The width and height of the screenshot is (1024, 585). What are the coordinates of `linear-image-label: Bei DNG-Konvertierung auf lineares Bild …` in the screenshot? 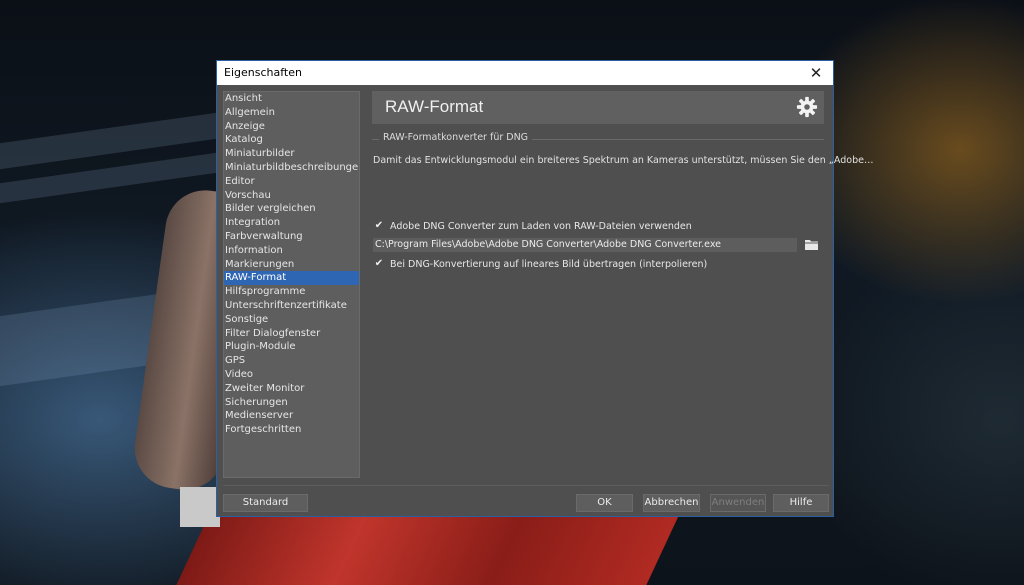 It's located at (549, 264).